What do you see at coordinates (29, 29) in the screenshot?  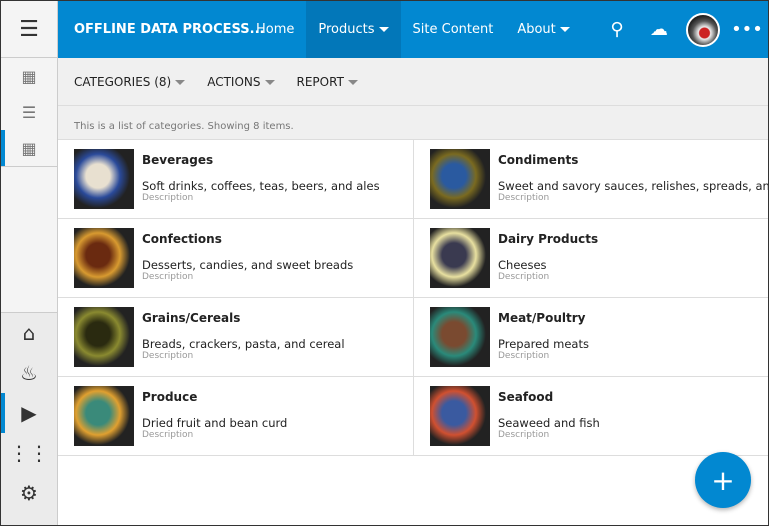 I see `hamburger-menu-icon: ☰` at bounding box center [29, 29].